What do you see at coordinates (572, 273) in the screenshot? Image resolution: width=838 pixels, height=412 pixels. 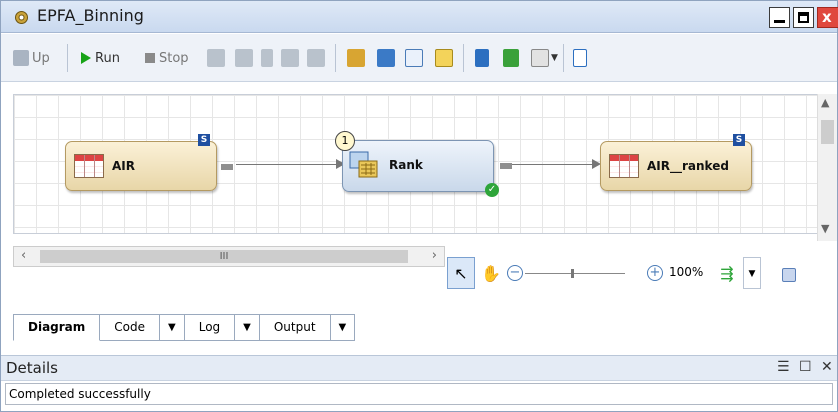 I see `zoom-slider-knob` at bounding box center [572, 273].